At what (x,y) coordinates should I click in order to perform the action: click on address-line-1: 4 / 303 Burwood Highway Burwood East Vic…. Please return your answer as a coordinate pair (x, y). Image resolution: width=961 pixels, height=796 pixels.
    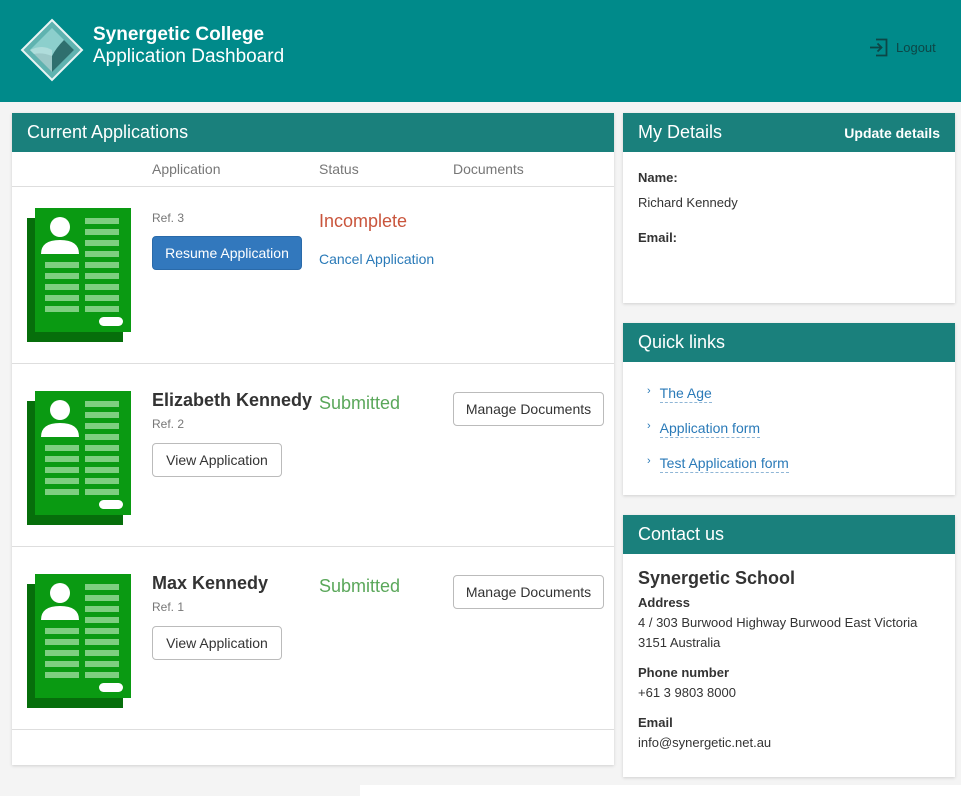
    Looking at the image, I should click on (777, 622).